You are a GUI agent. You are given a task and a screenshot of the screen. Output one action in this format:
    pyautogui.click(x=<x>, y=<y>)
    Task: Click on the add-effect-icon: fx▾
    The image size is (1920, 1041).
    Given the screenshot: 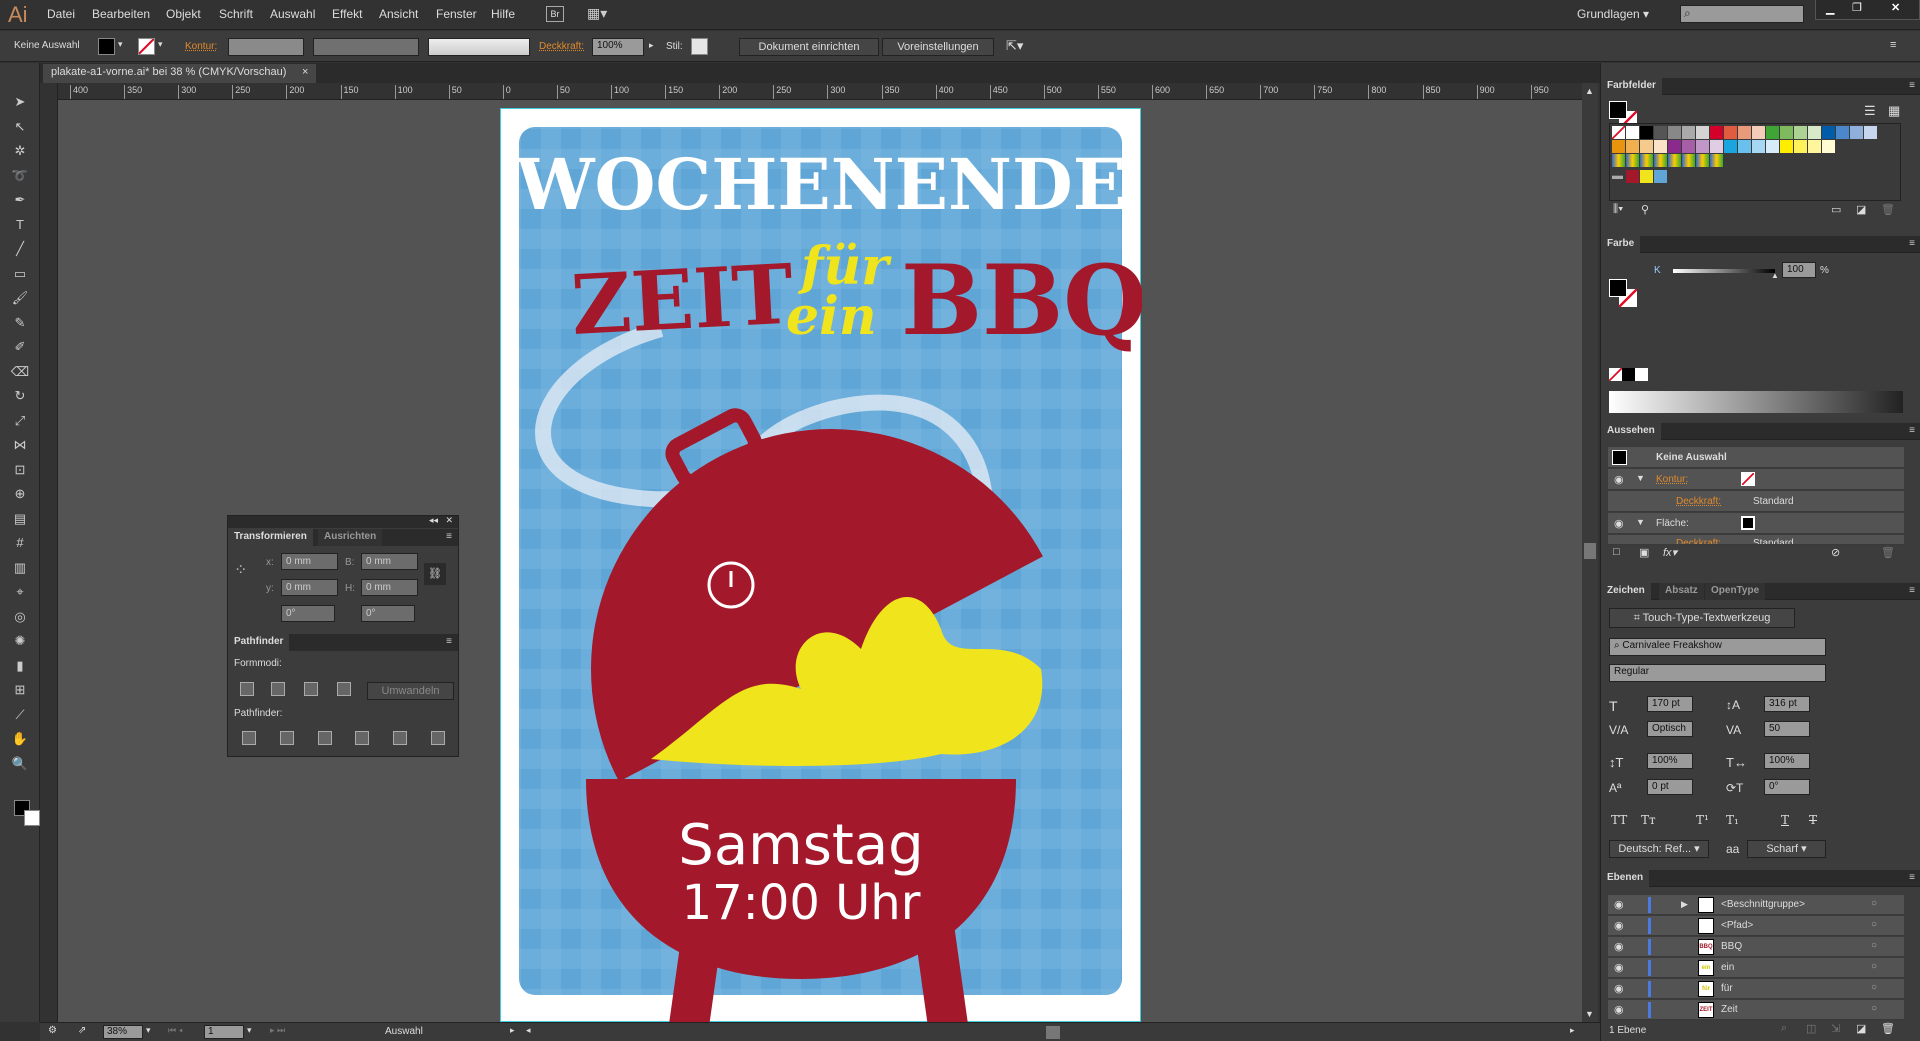 What is the action you would take?
    pyautogui.click(x=1670, y=552)
    